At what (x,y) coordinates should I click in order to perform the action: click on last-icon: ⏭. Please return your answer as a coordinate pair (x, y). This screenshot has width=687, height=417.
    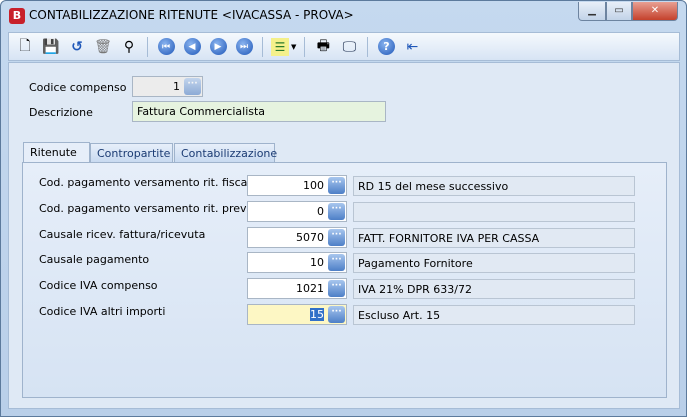
    Looking at the image, I should click on (244, 47).